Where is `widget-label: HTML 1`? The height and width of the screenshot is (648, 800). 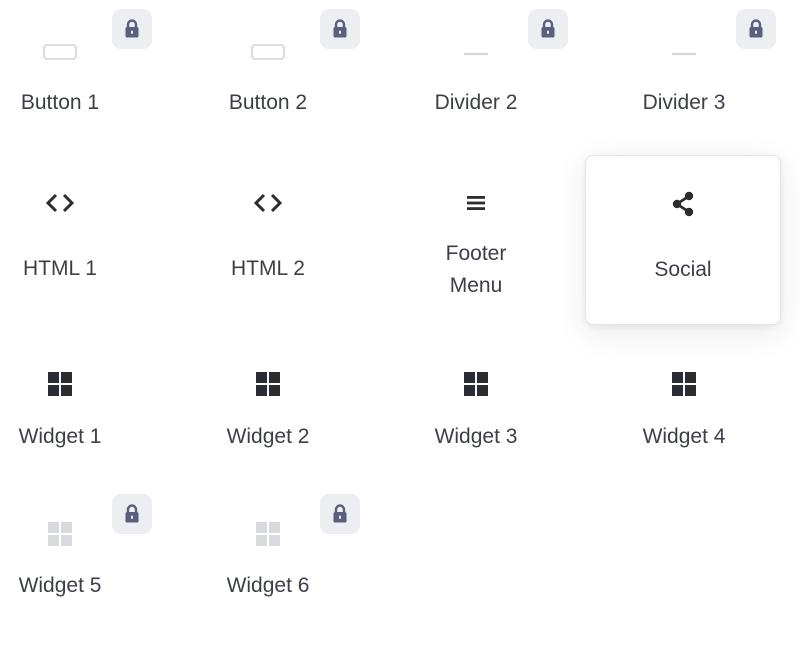 widget-label: HTML 1 is located at coordinates (60, 268).